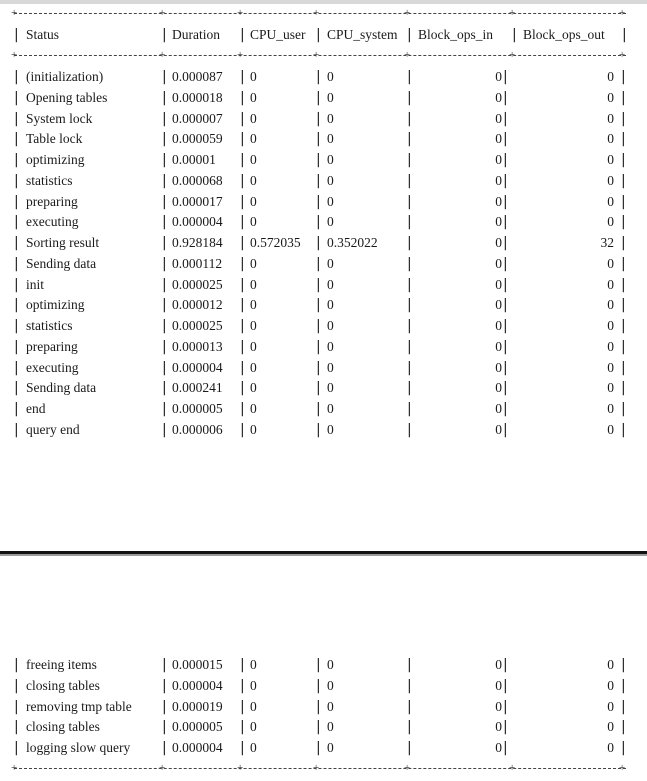 Image resolution: width=647 pixels, height=781 pixels. What do you see at coordinates (197, 201) in the screenshot?
I see `duration-cell: 0.000017` at bounding box center [197, 201].